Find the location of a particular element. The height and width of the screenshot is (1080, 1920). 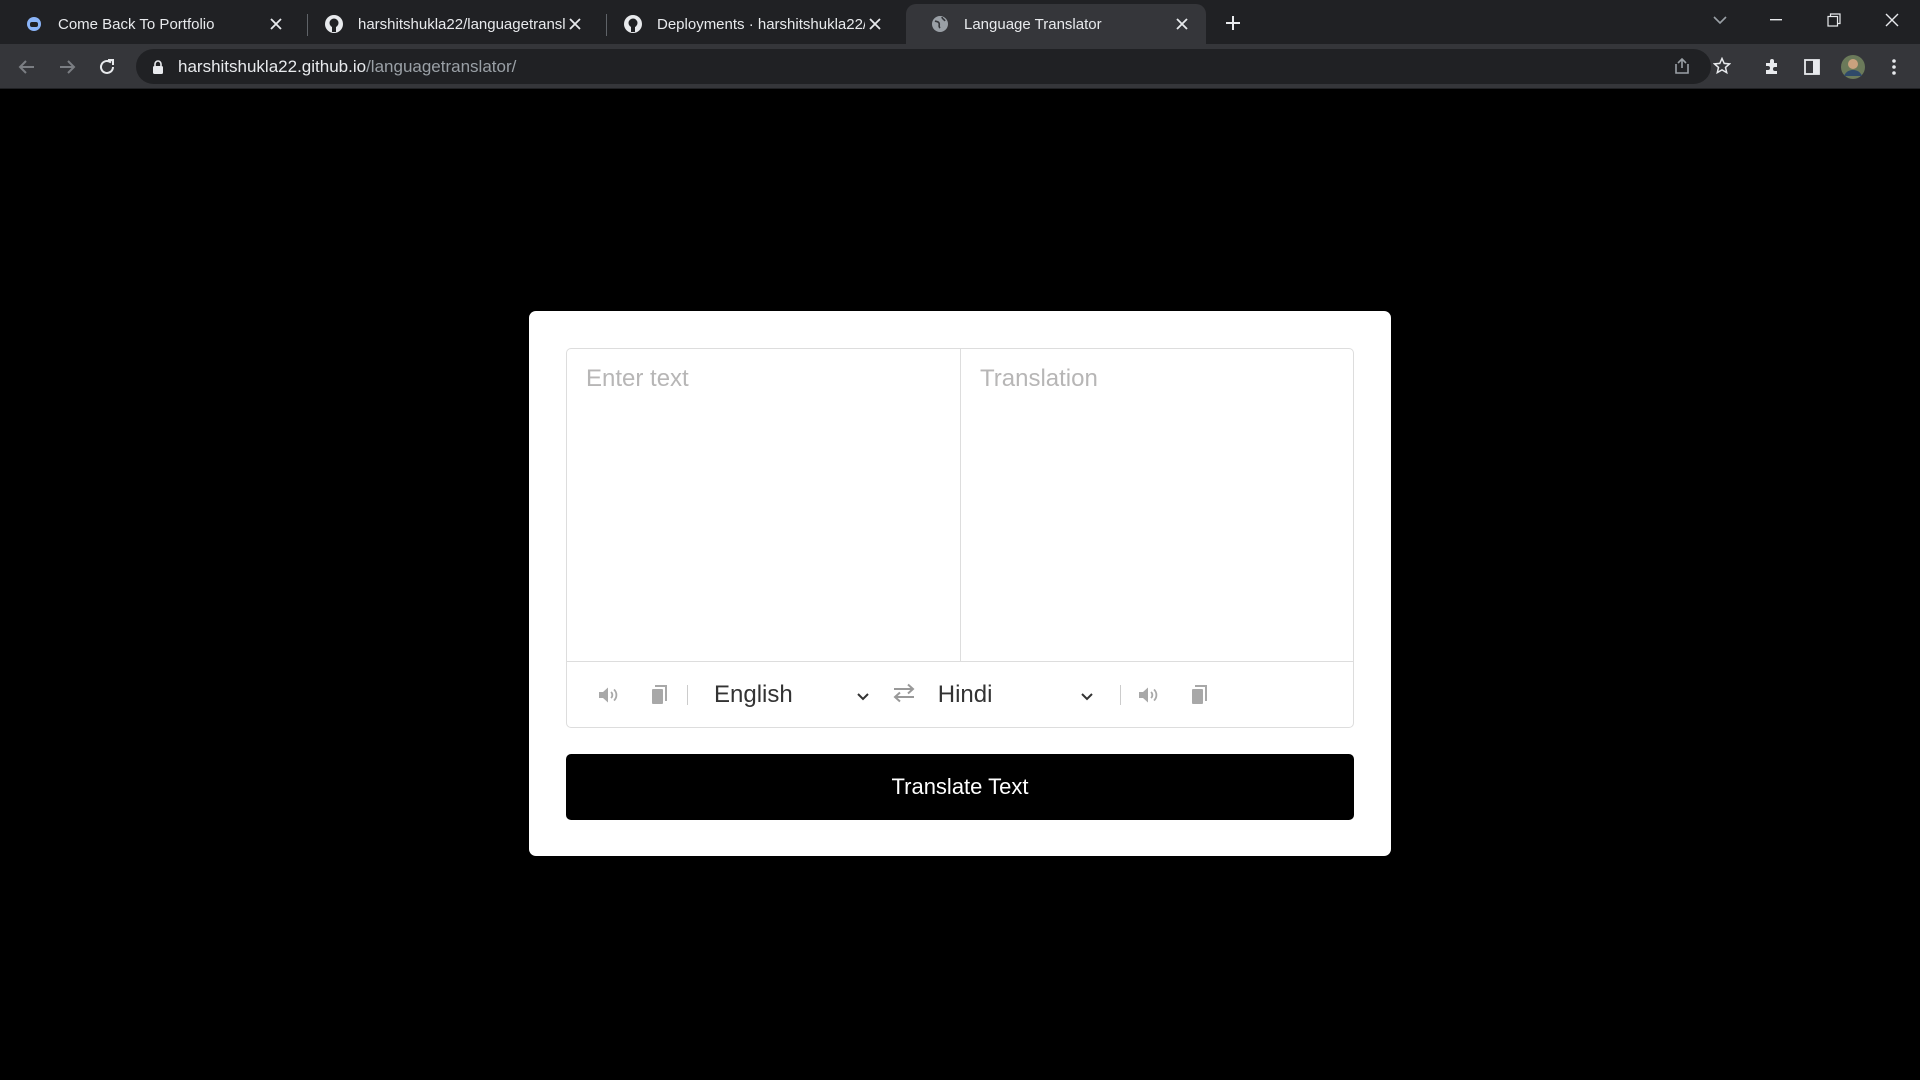

source-language-label: English is located at coordinates (753, 694).